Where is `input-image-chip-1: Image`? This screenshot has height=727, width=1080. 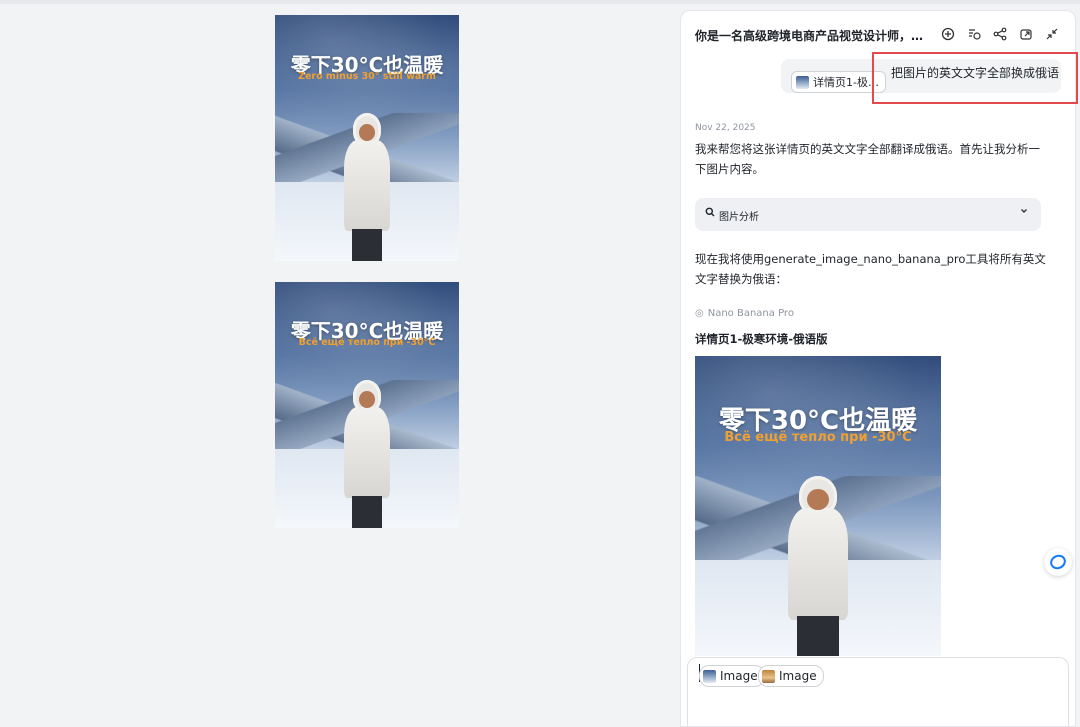 input-image-chip-1: Image is located at coordinates (732, 676).